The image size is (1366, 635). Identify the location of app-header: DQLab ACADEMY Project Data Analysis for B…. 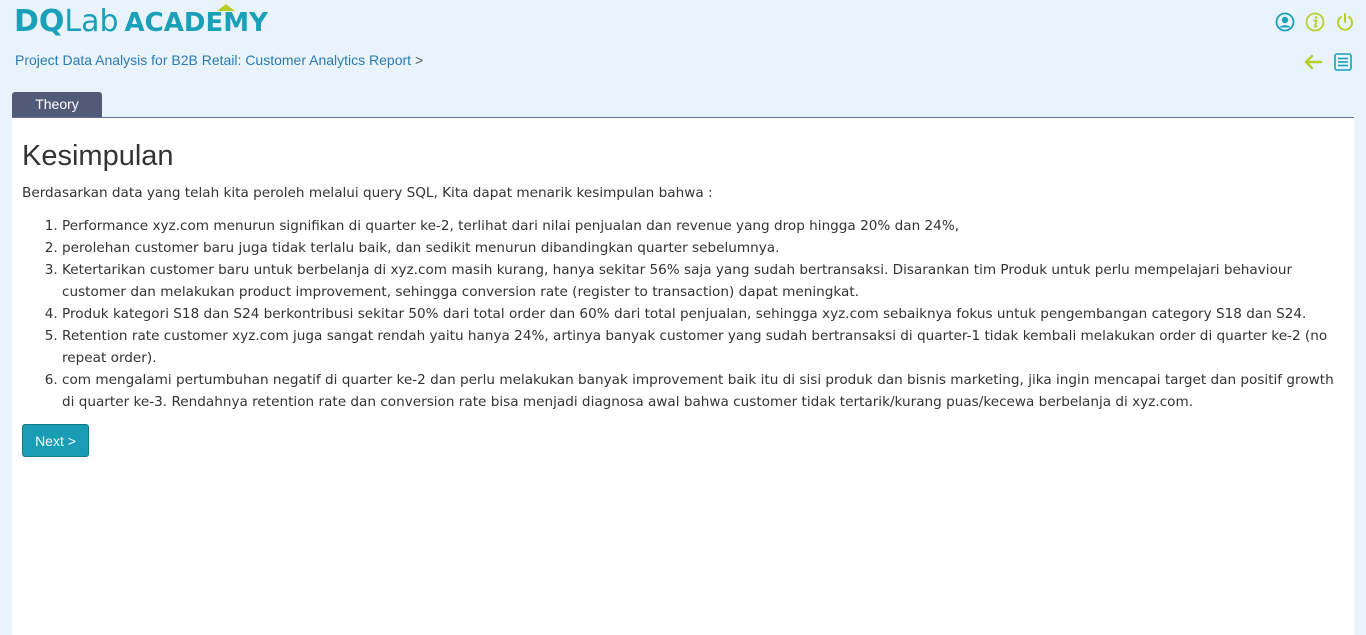
(683, 45).